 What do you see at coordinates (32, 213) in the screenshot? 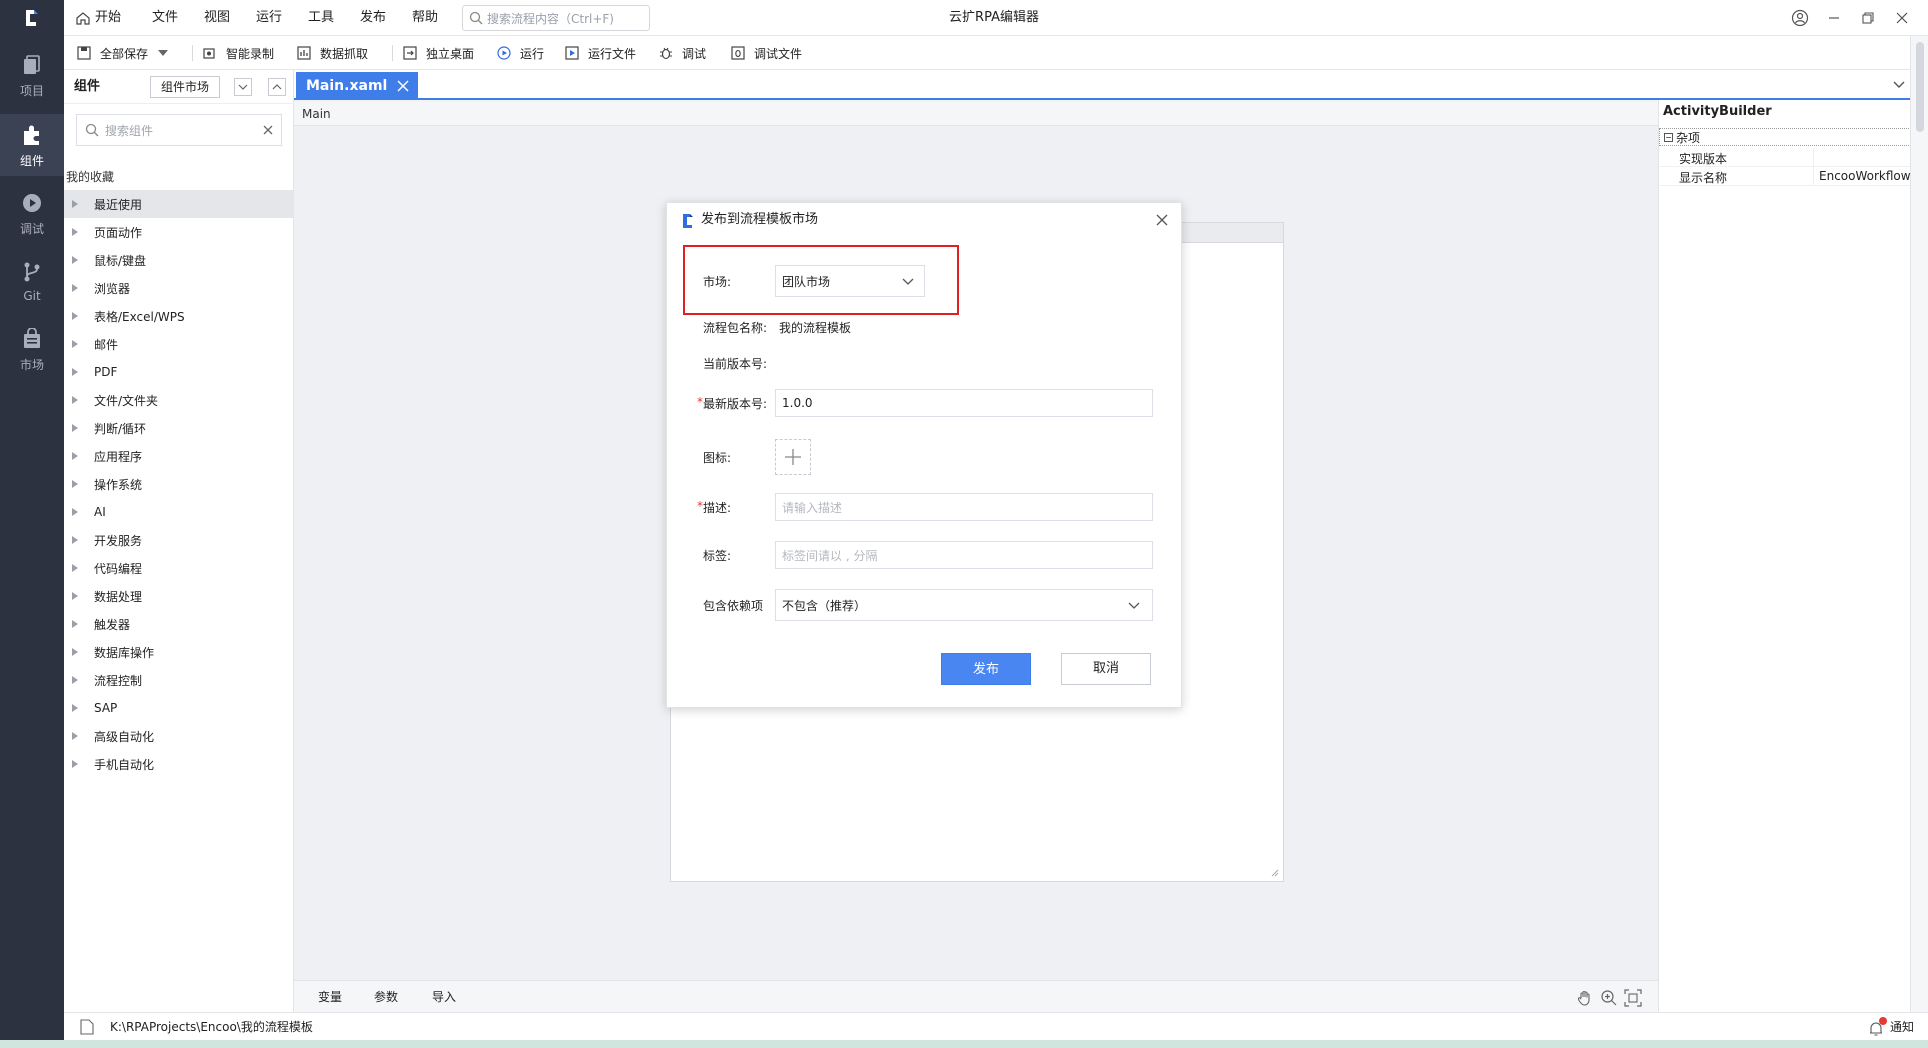
I see `activity-item-debug: 调试` at bounding box center [32, 213].